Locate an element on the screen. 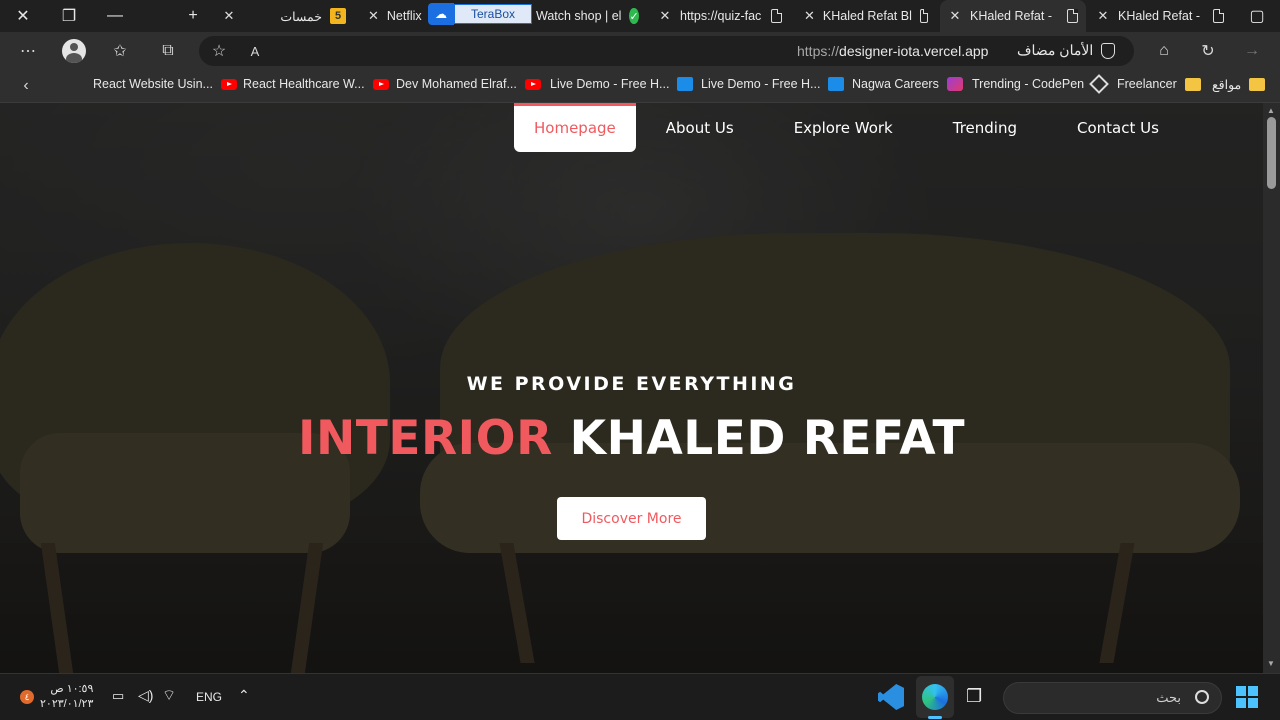 The image size is (1280, 720). page-icon is located at coordinates (924, 16).